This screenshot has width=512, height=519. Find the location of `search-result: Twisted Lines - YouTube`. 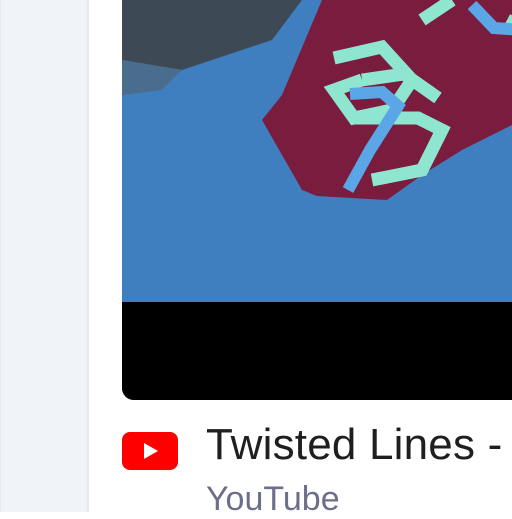

search-result: Twisted Lines - YouTube is located at coordinates (317, 469).